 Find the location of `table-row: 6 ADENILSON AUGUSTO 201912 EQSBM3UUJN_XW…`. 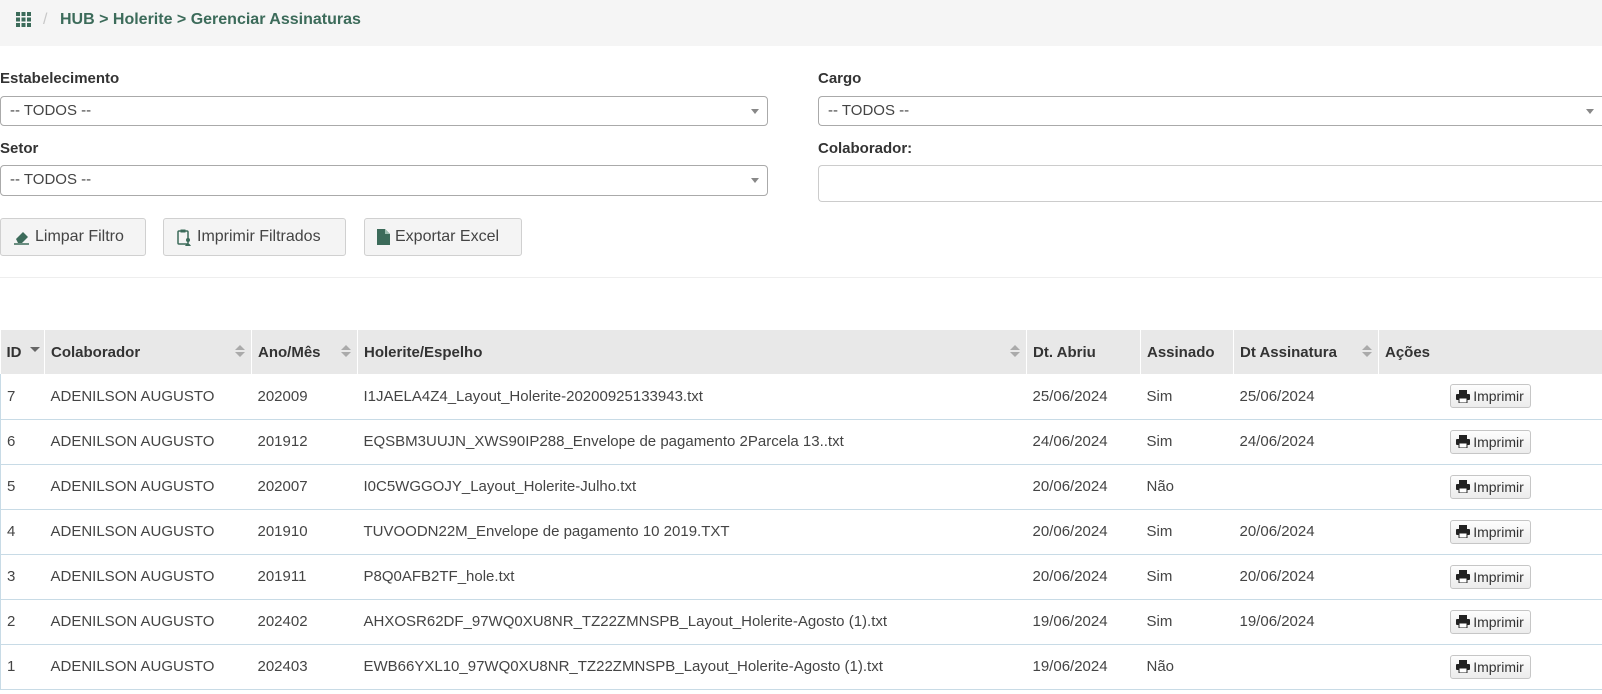

table-row: 6 ADENILSON AUGUSTO 201912 EQSBM3UUJN_XW… is located at coordinates (801, 442).